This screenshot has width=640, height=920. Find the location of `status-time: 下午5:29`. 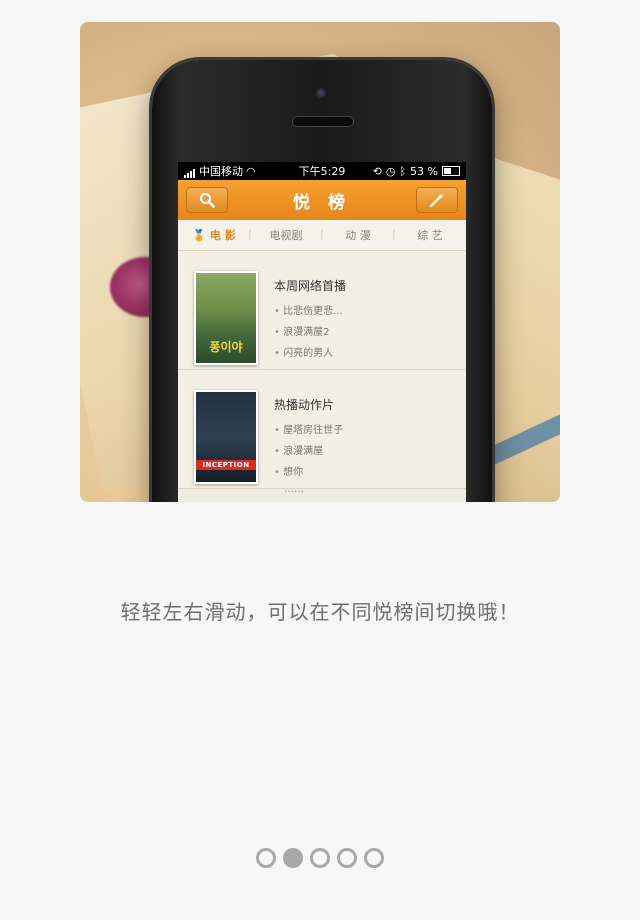

status-time: 下午5:29 is located at coordinates (322, 171).